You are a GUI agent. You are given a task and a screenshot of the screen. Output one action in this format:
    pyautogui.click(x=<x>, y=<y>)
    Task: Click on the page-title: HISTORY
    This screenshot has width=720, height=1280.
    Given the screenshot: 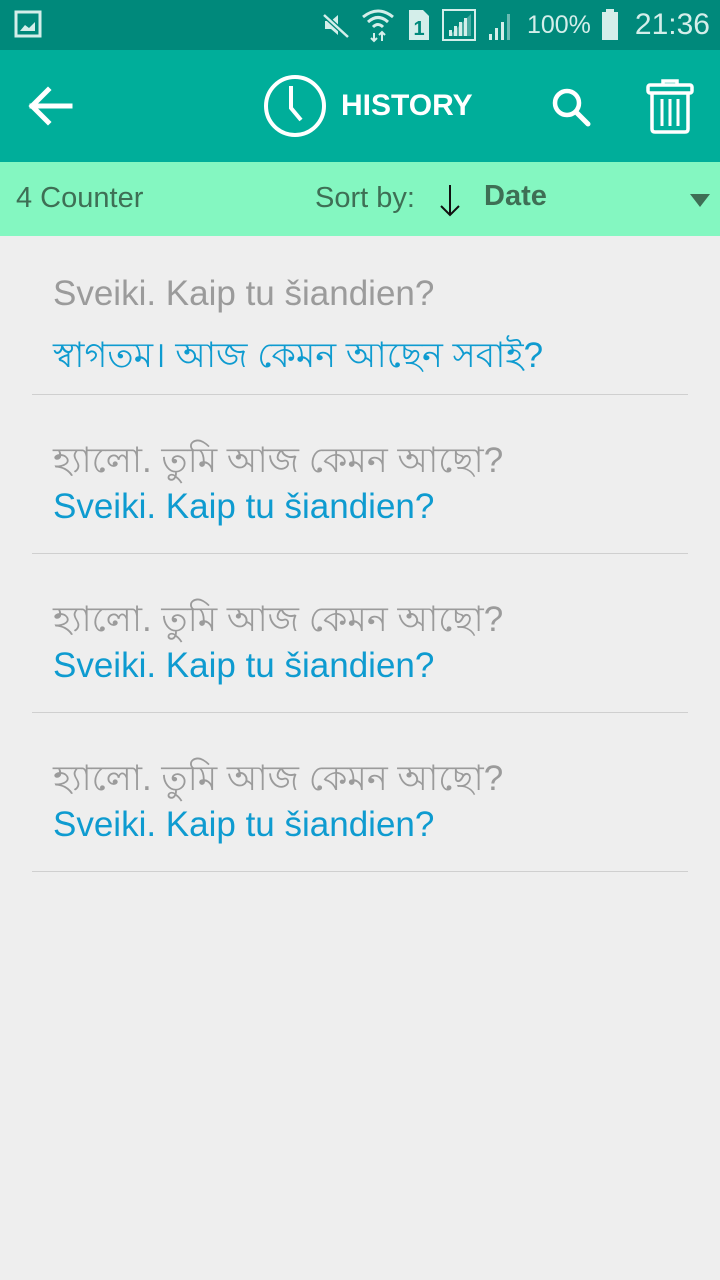 What is the action you would take?
    pyautogui.click(x=368, y=106)
    